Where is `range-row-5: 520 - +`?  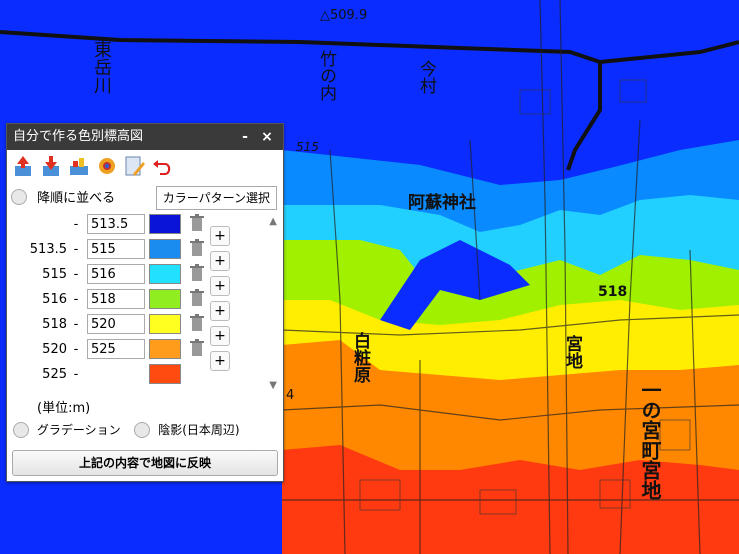
range-row-5: 520 - + is located at coordinates (137, 355).